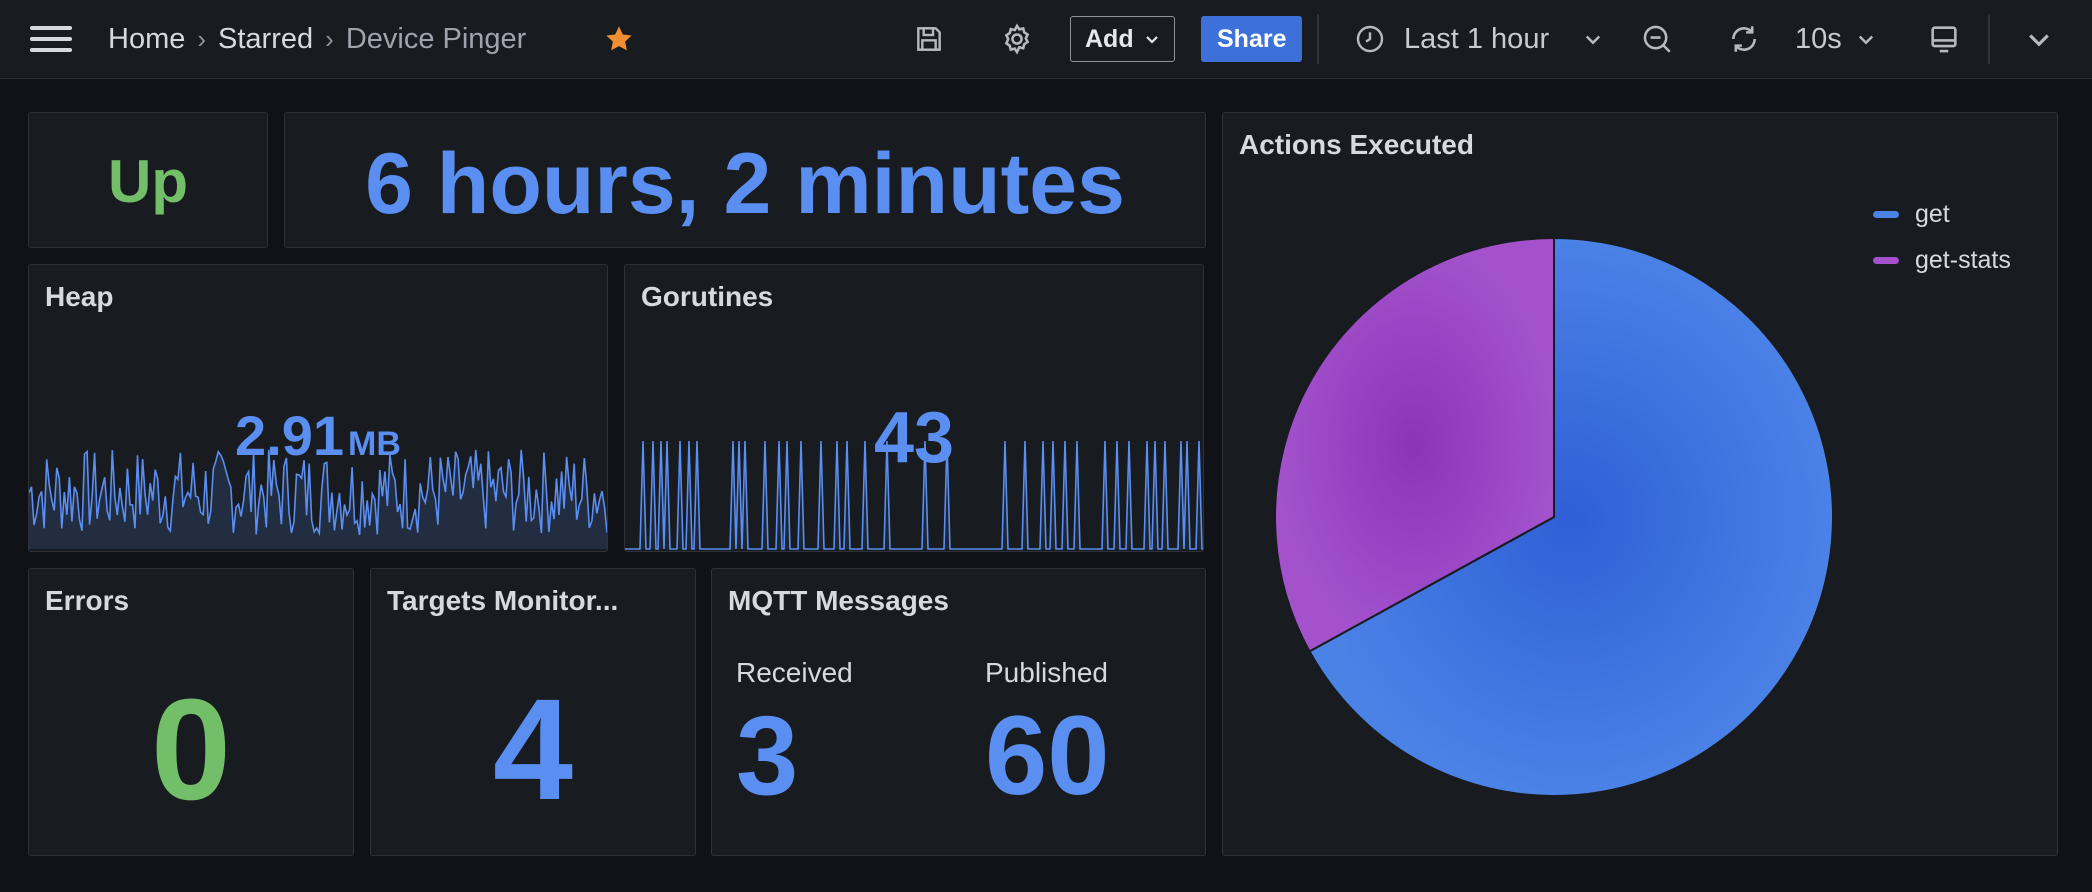 The height and width of the screenshot is (892, 2092). I want to click on breadcrumb-home: Home, so click(146, 39).